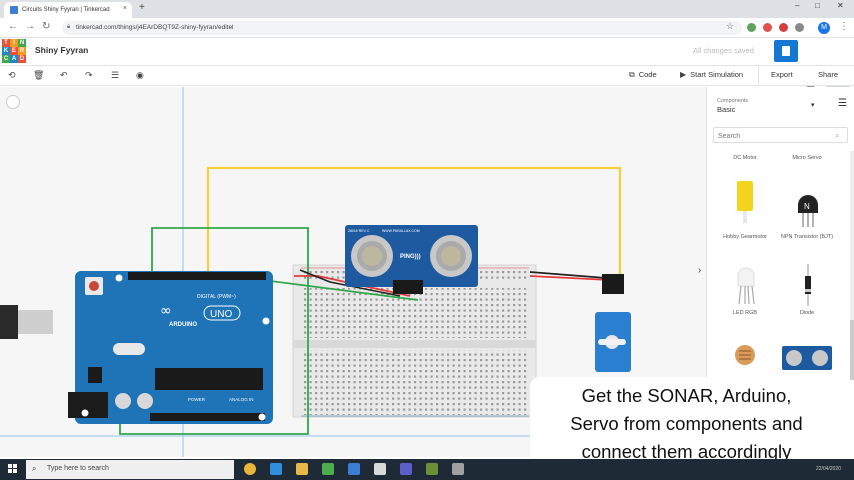 The width and height of the screenshot is (854, 480). Describe the element at coordinates (746, 285) in the screenshot. I see `led-rgb-icon` at that location.